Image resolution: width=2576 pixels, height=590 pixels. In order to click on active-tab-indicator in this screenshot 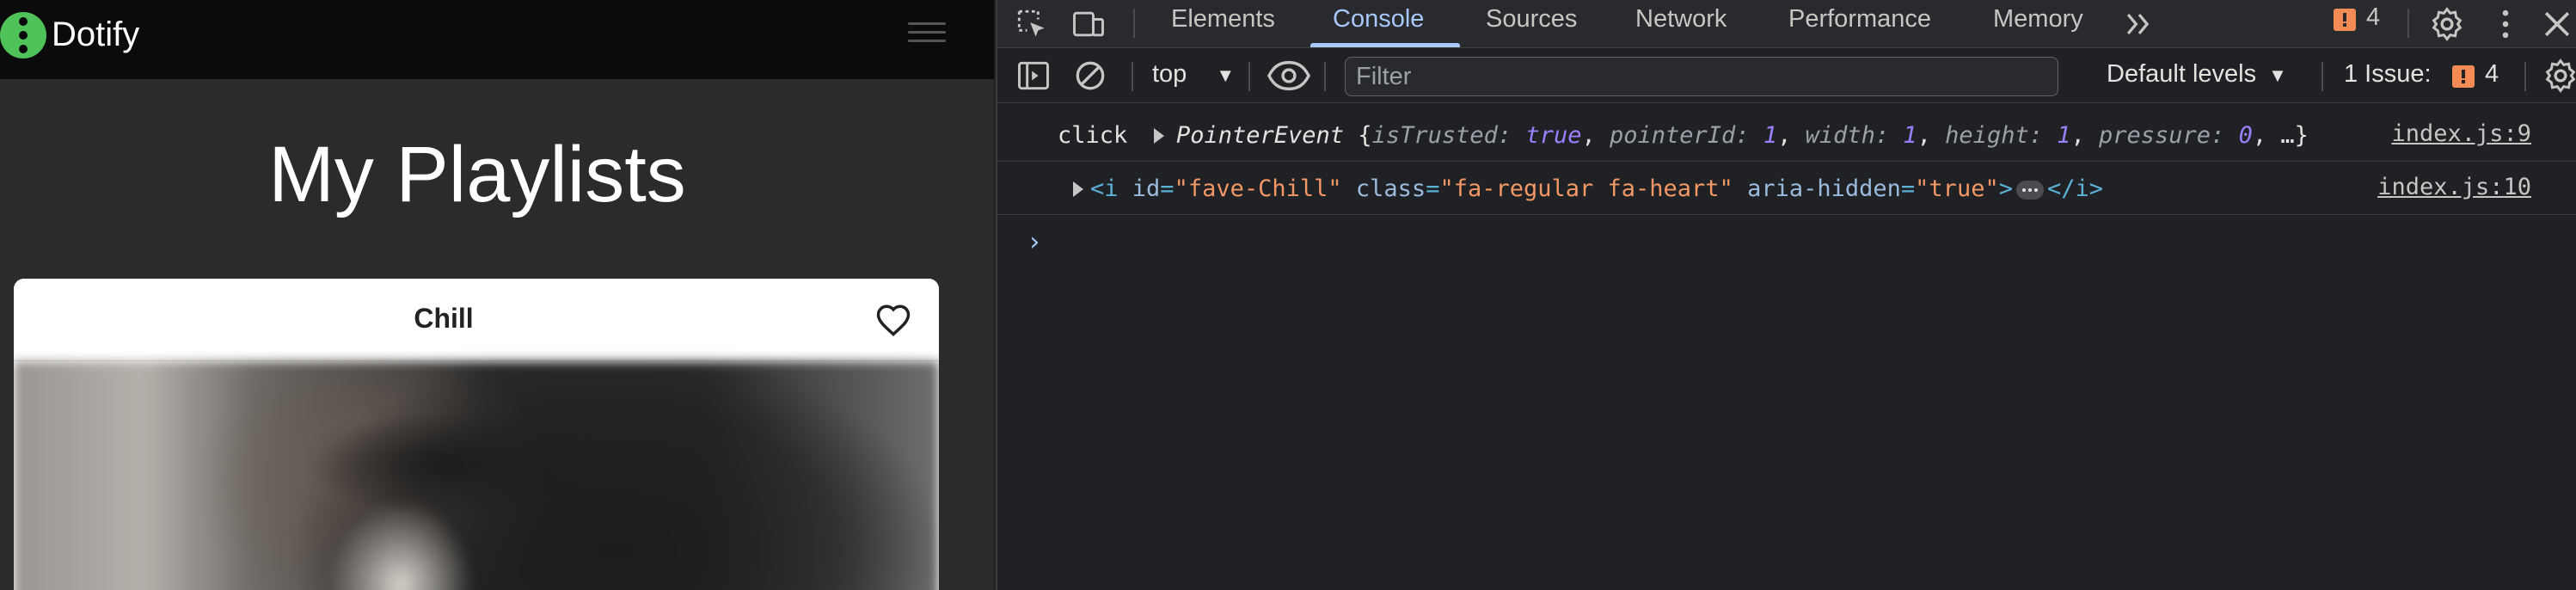, I will do `click(1385, 45)`.